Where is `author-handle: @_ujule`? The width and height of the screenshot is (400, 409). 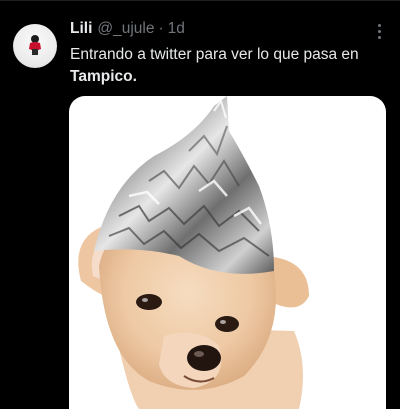
author-handle: @_ujule is located at coordinates (125, 29).